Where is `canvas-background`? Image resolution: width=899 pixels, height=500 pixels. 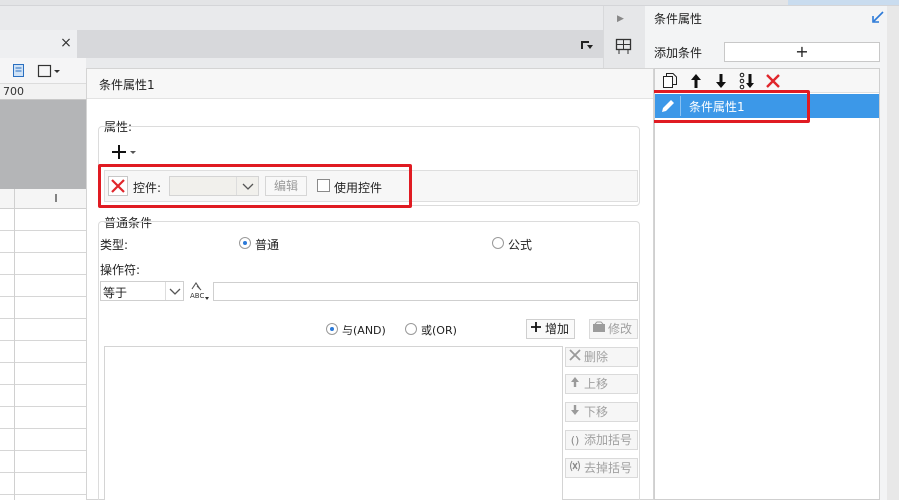
canvas-background is located at coordinates (43, 144).